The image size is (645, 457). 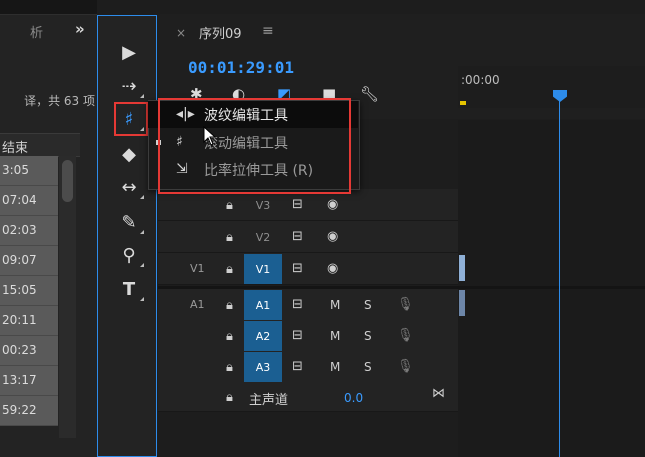 What do you see at coordinates (462, 303) in the screenshot?
I see `clip-edge-a1` at bounding box center [462, 303].